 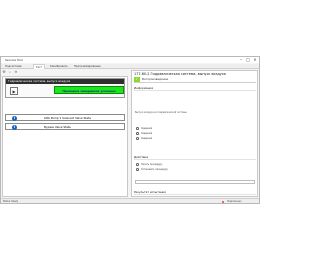 What do you see at coordinates (152, 164) in the screenshot?
I see `option-label: Начать процедуру` at bounding box center [152, 164].